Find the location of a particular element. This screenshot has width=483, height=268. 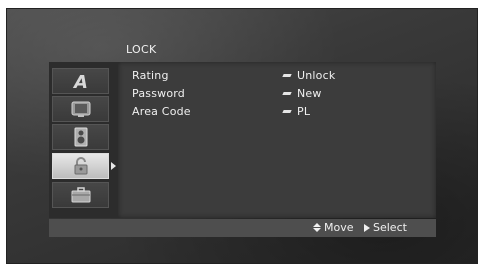

move-hint-label: Move is located at coordinates (339, 227).